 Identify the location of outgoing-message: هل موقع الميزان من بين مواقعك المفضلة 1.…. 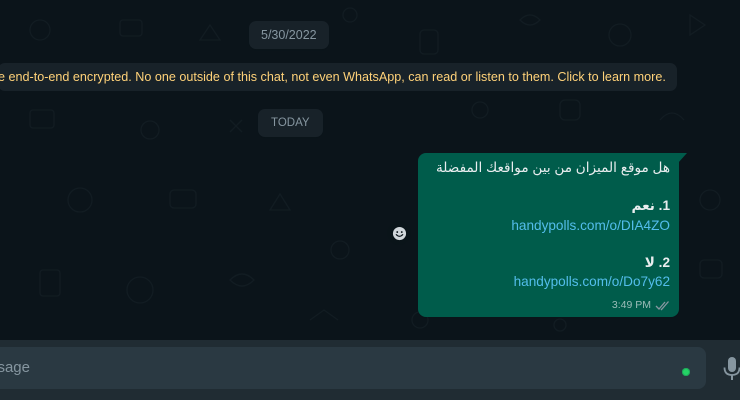
(552, 235).